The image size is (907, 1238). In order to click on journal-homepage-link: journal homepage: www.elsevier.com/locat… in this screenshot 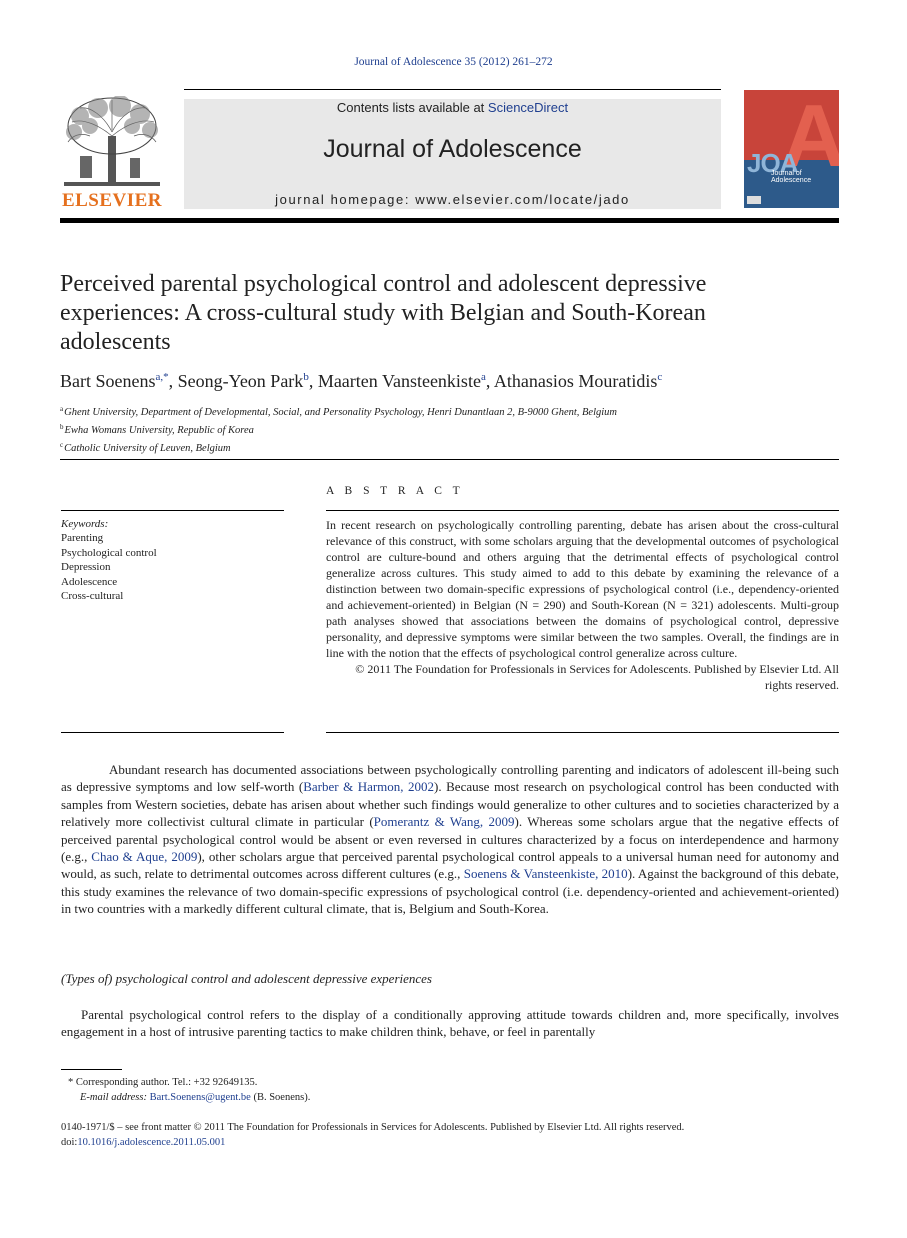, I will do `click(452, 199)`.